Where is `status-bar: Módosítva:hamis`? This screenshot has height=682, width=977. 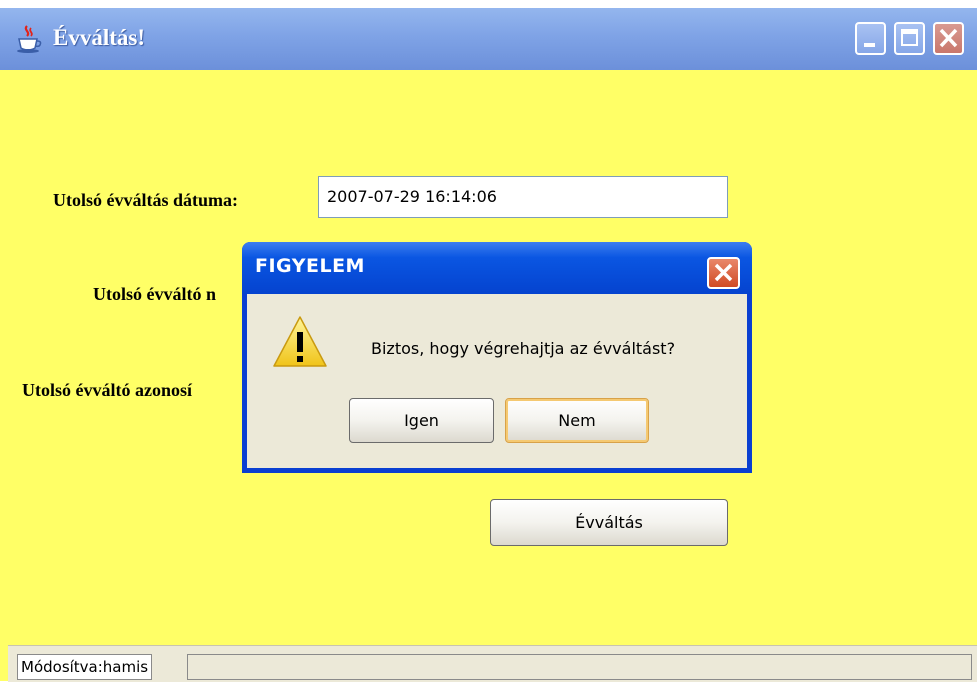
status-bar: Módosítva:hamis is located at coordinates (492, 663).